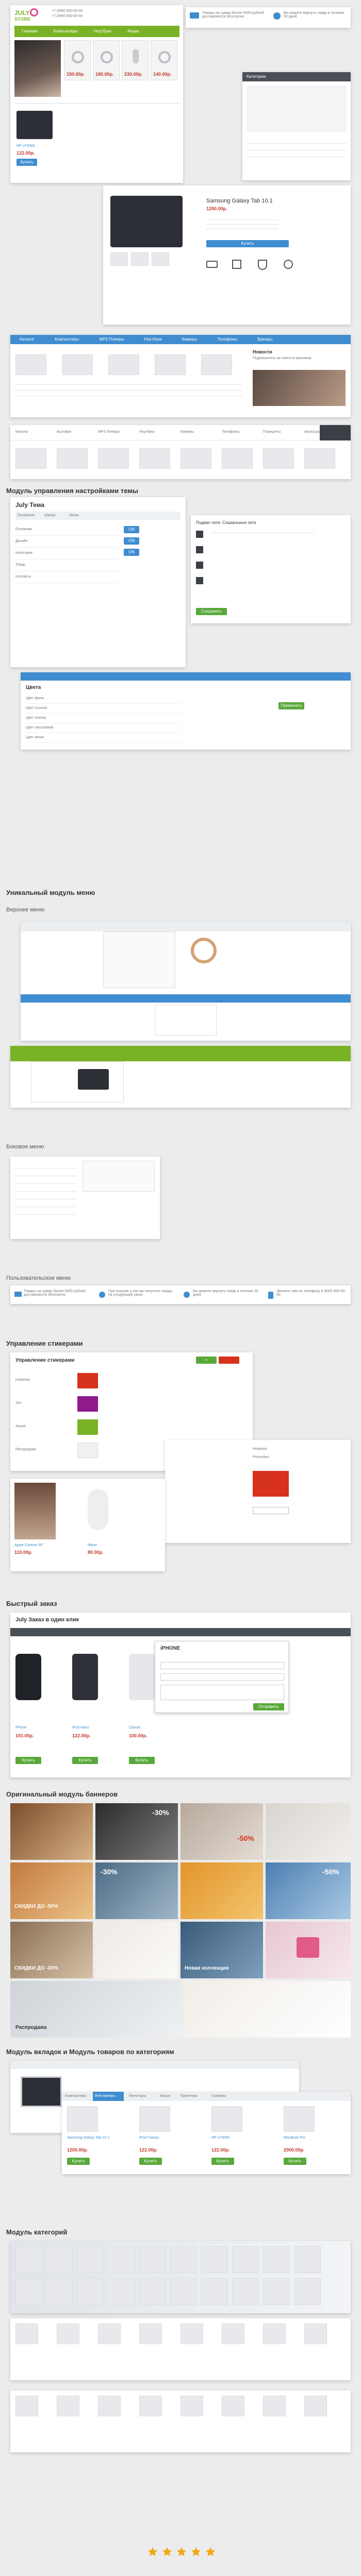 The image size is (361, 2576). Describe the element at coordinates (165, 2096) in the screenshot. I see `tab: Мыши` at that location.